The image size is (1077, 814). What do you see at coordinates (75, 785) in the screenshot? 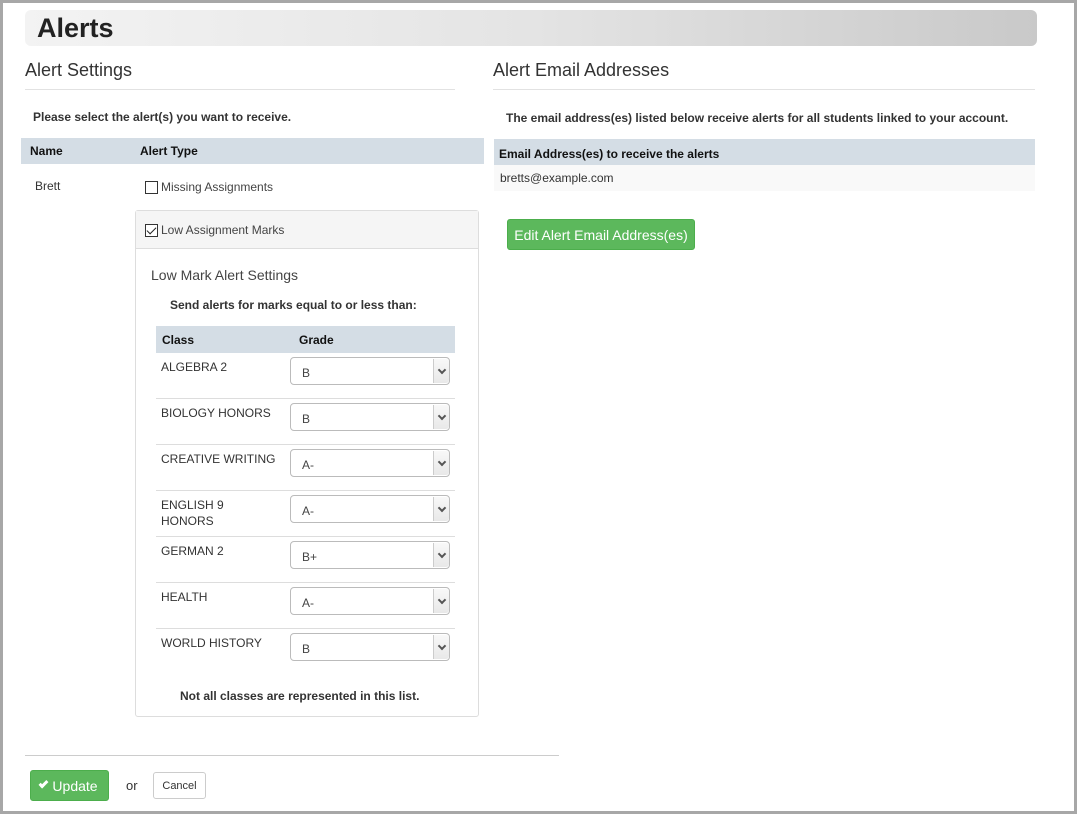
I see `update-label: Update` at bounding box center [75, 785].